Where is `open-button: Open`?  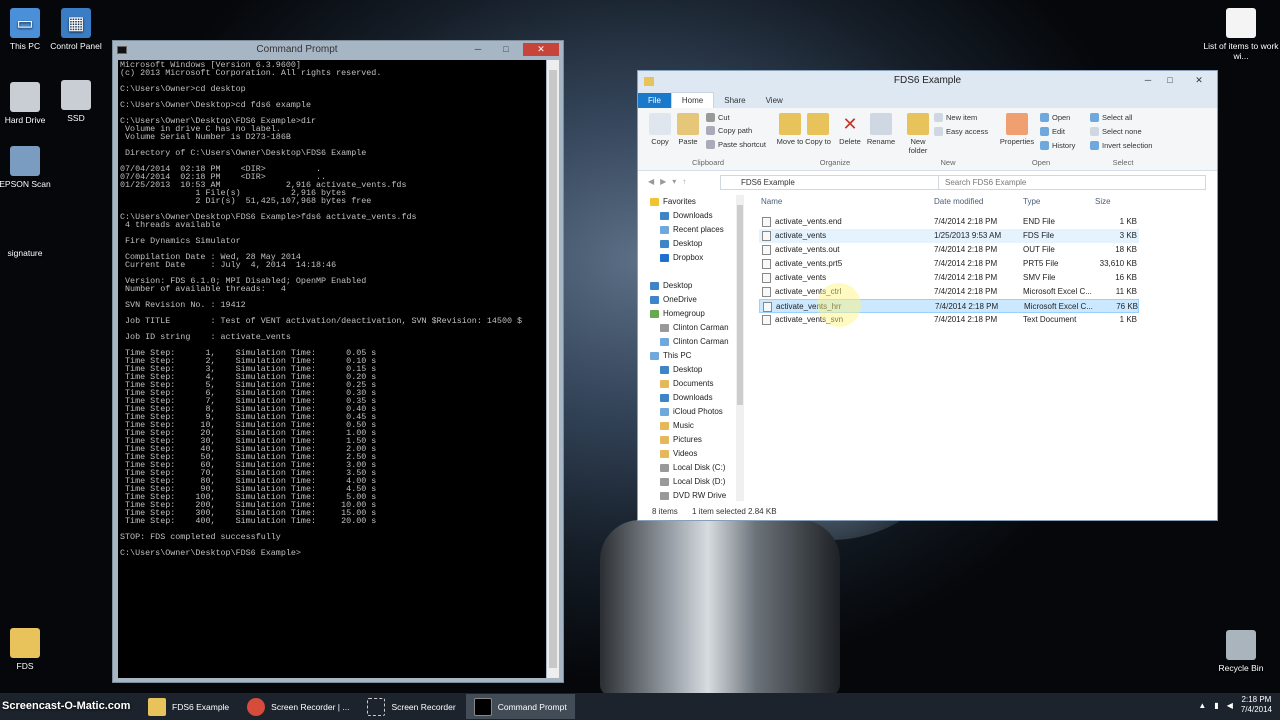
open-button: Open is located at coordinates (1055, 117).